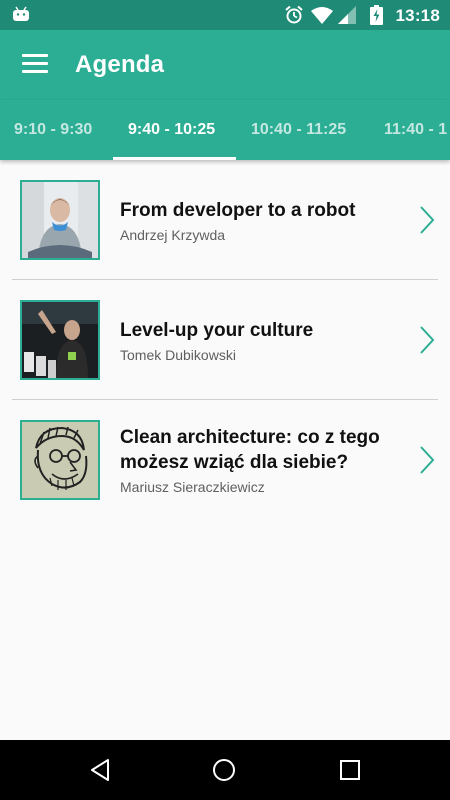 The image size is (450, 800). I want to click on speaker-sketch, so click(60, 460).